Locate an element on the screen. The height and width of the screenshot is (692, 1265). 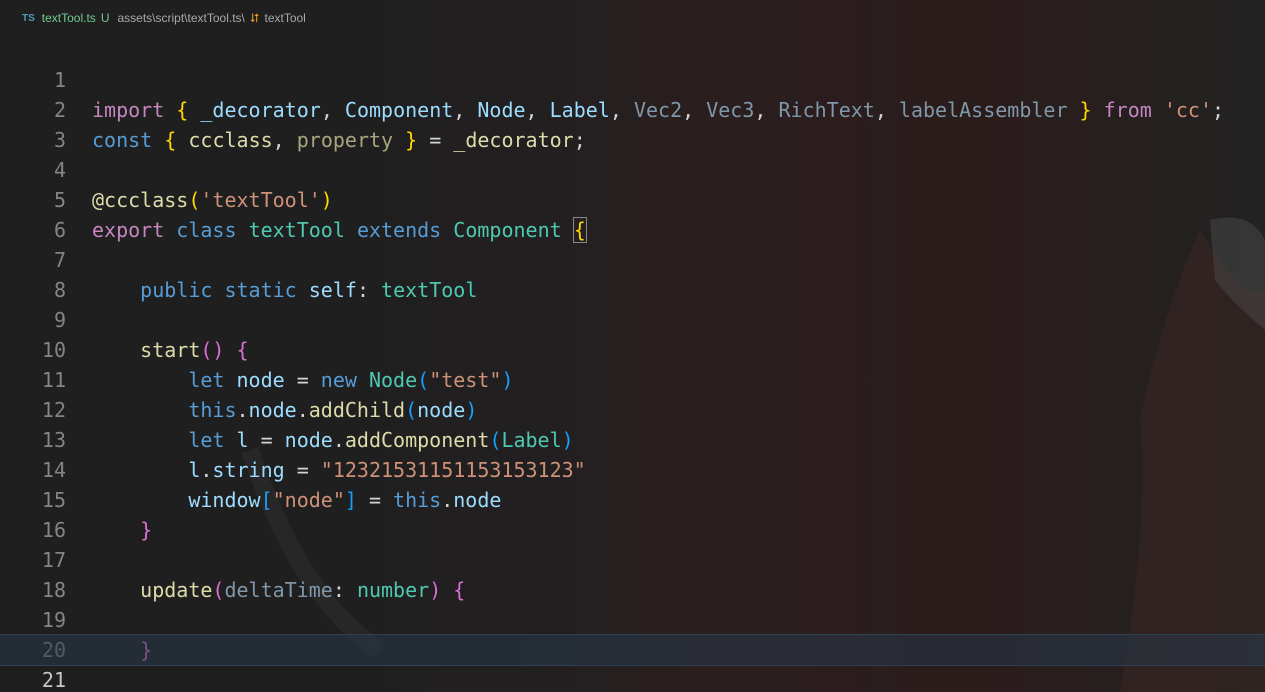
breadcrumb-file-name: textTool.ts is located at coordinates (69, 18).